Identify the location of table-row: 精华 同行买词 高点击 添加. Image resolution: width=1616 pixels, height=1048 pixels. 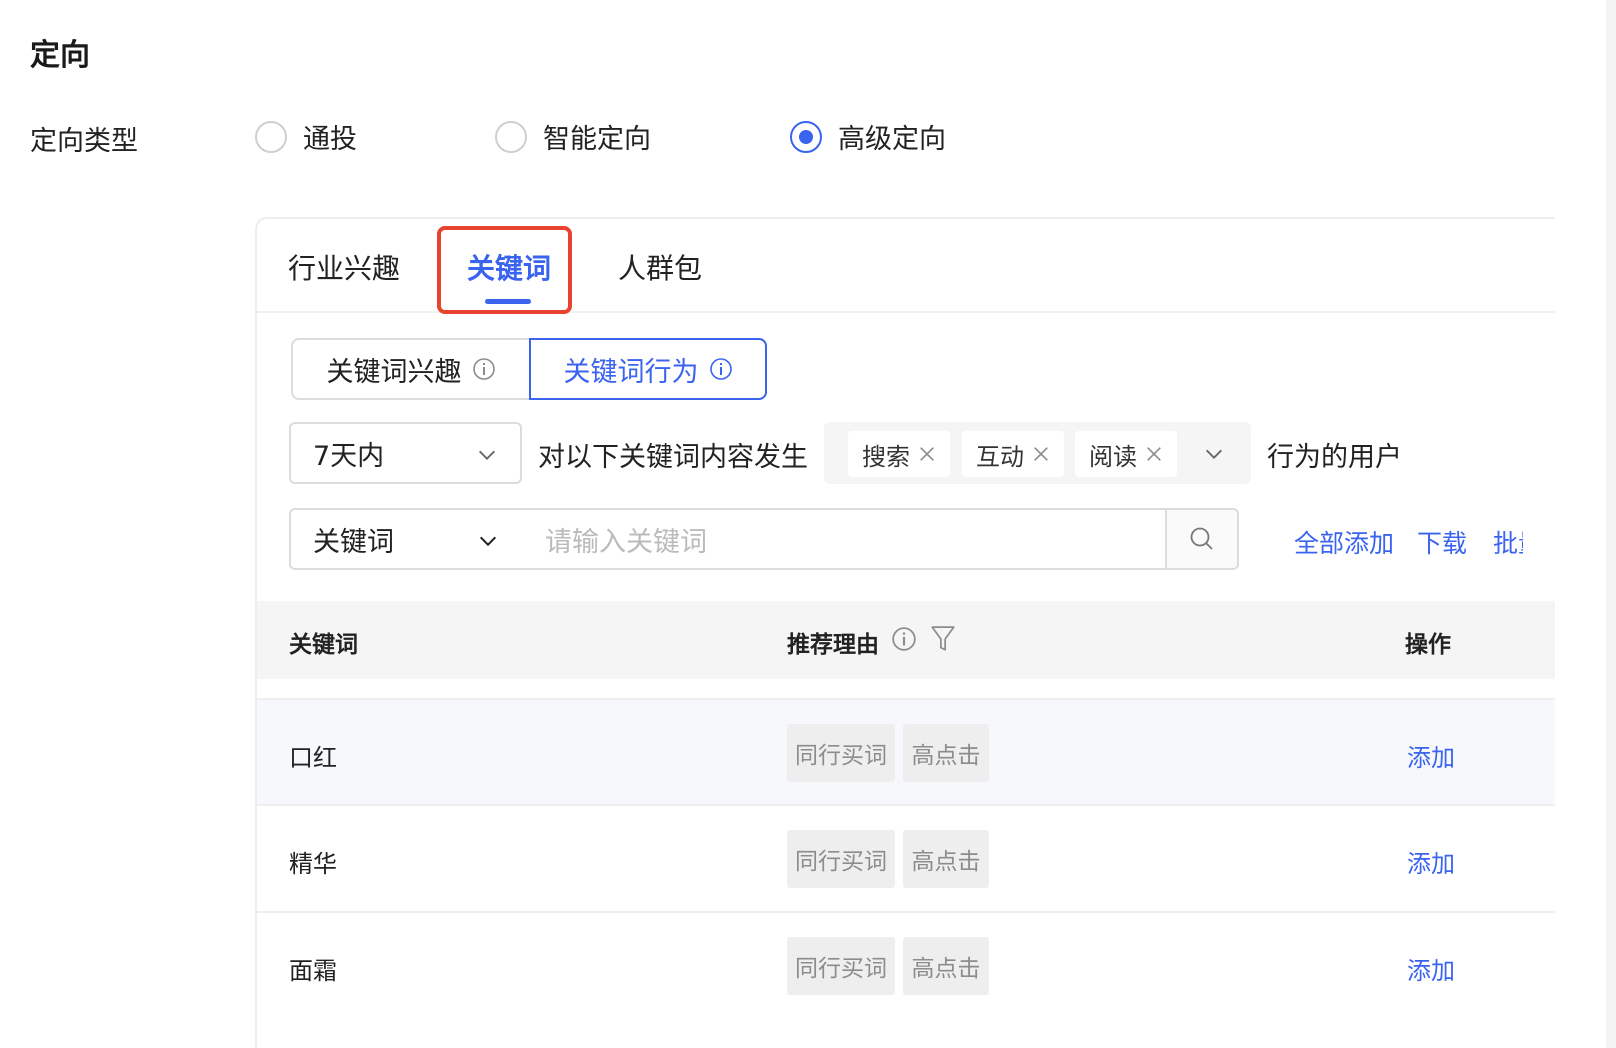
(906, 857).